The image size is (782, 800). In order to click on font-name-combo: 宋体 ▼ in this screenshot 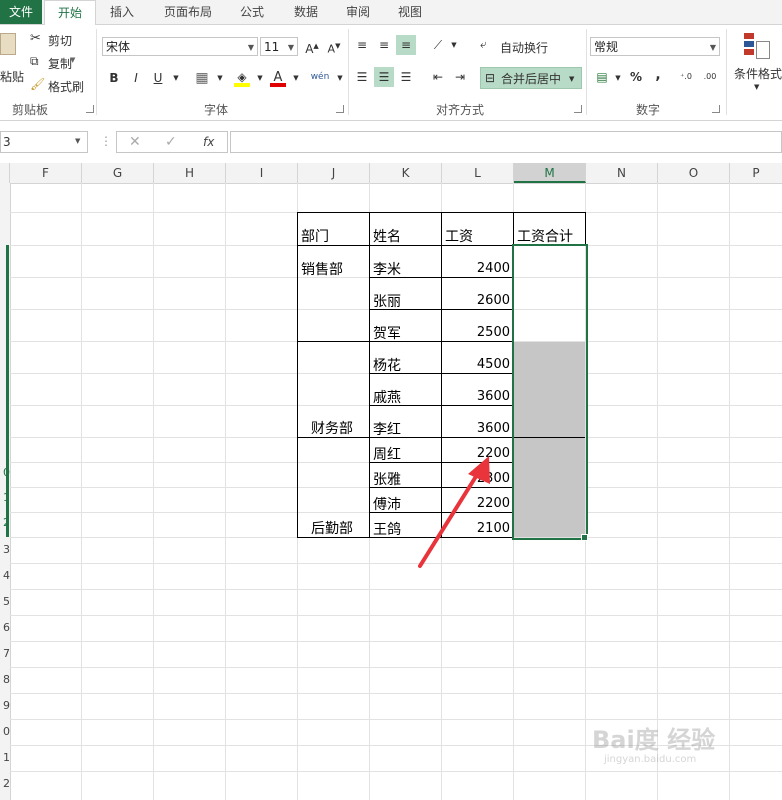, I will do `click(180, 46)`.